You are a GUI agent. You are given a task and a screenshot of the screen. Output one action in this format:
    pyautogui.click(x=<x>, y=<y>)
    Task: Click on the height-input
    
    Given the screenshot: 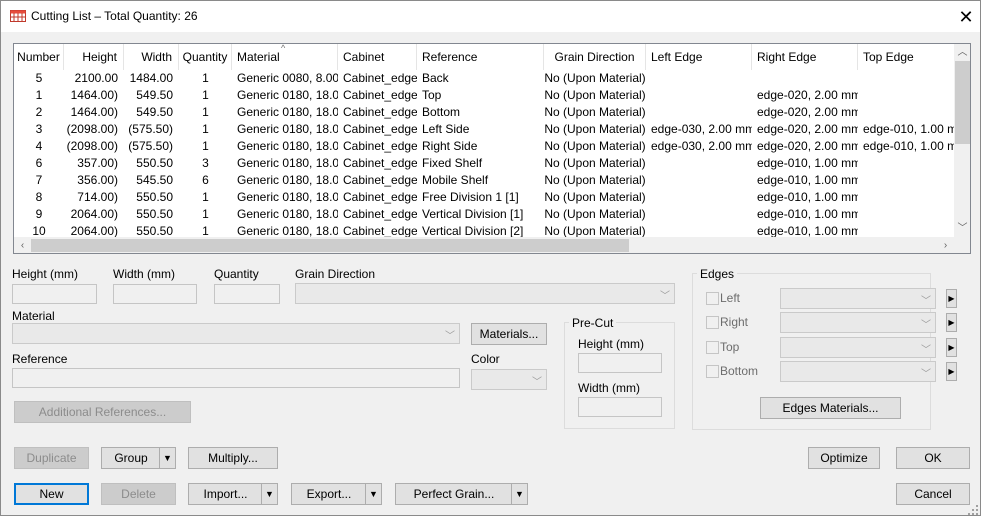 What is the action you would take?
    pyautogui.click(x=54, y=294)
    